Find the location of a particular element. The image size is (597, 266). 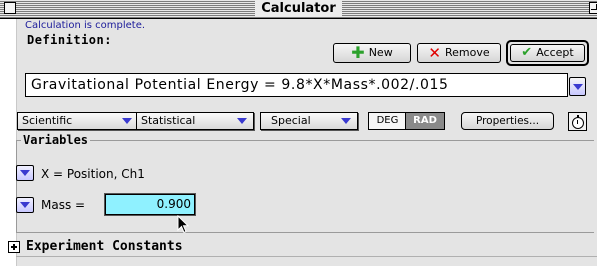

window-bottom-divider is located at coordinates (306, 256).